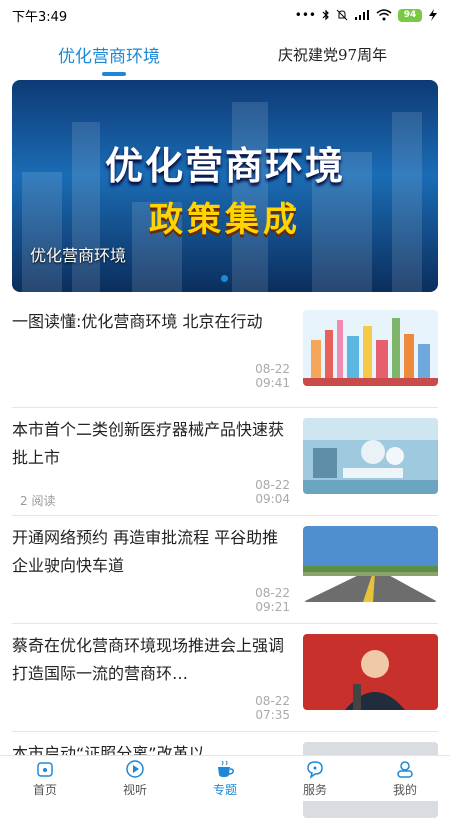 This screenshot has width=450, height=840. Describe the element at coordinates (44, 790) in the screenshot. I see `tab-home-label: 首页` at that location.